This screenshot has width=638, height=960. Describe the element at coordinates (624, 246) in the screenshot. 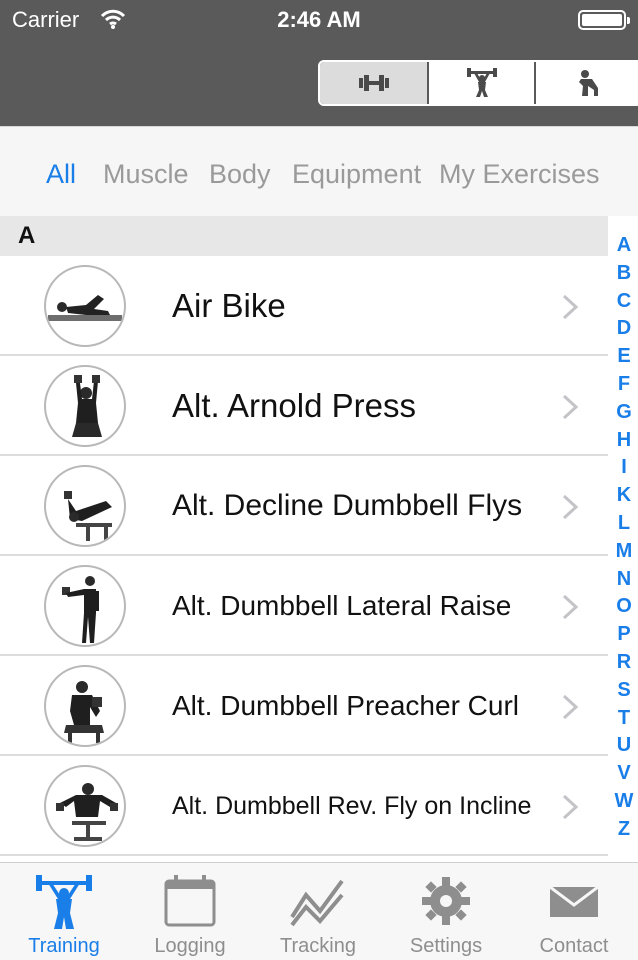

I see `index-letter: A` at that location.